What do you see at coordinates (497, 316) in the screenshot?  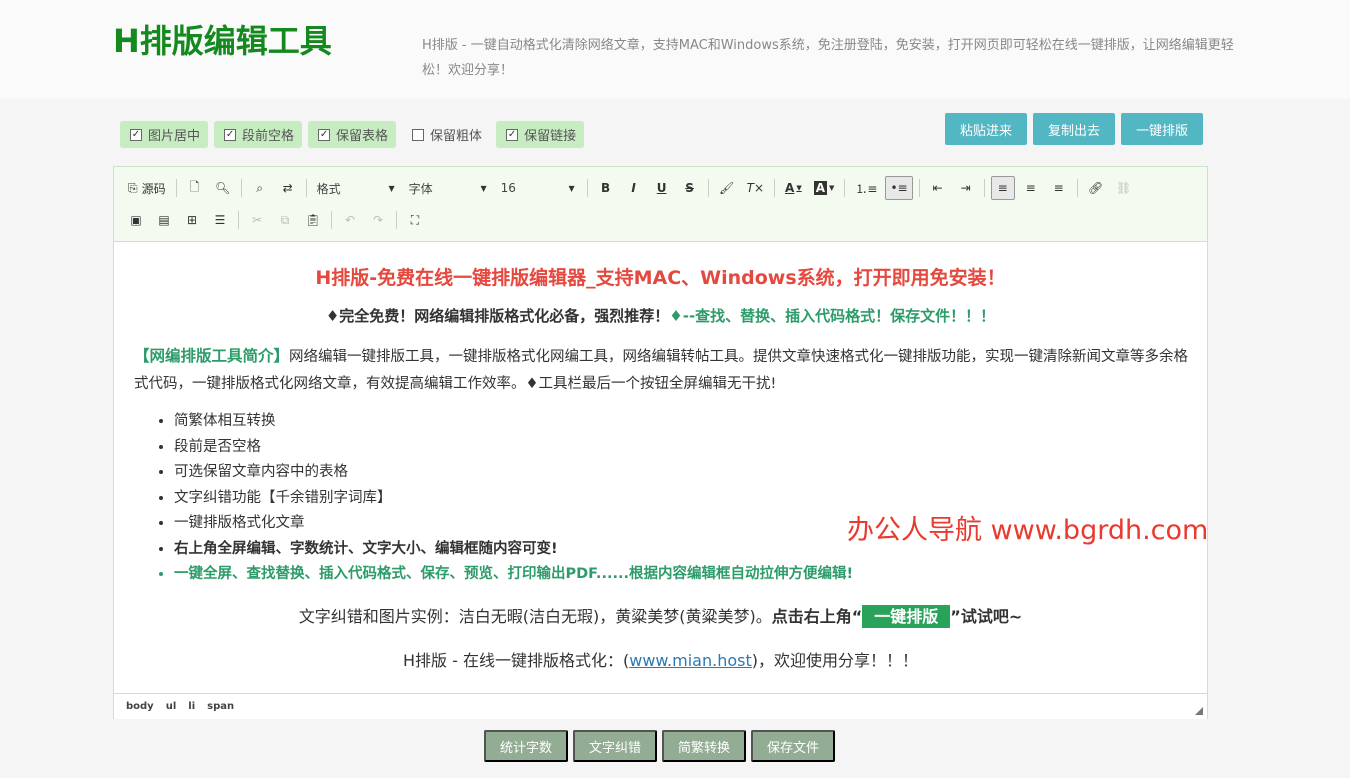 I see `subtitle-main: ♦完全免费！网络编辑排版格式化必备，强烈推荐！` at bounding box center [497, 316].